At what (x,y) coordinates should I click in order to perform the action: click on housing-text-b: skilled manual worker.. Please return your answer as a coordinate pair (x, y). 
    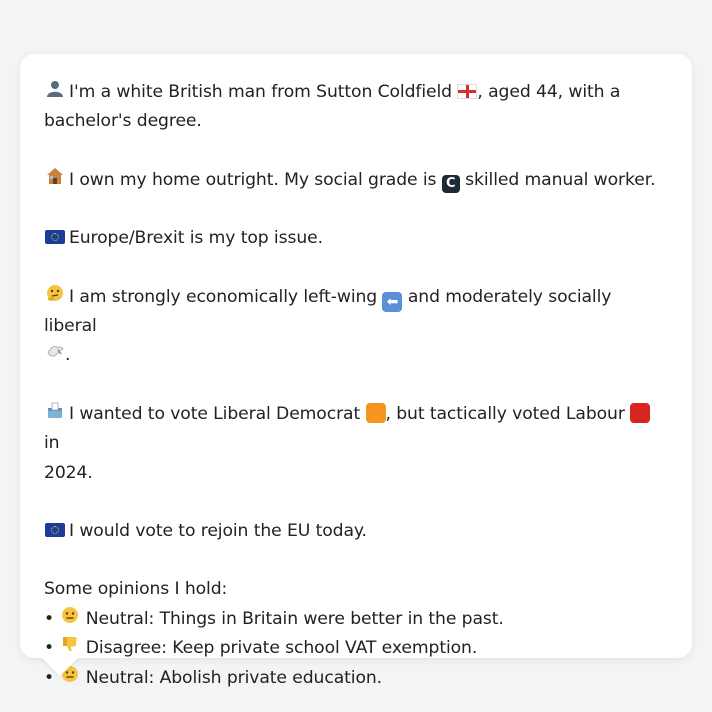
    Looking at the image, I should click on (560, 179).